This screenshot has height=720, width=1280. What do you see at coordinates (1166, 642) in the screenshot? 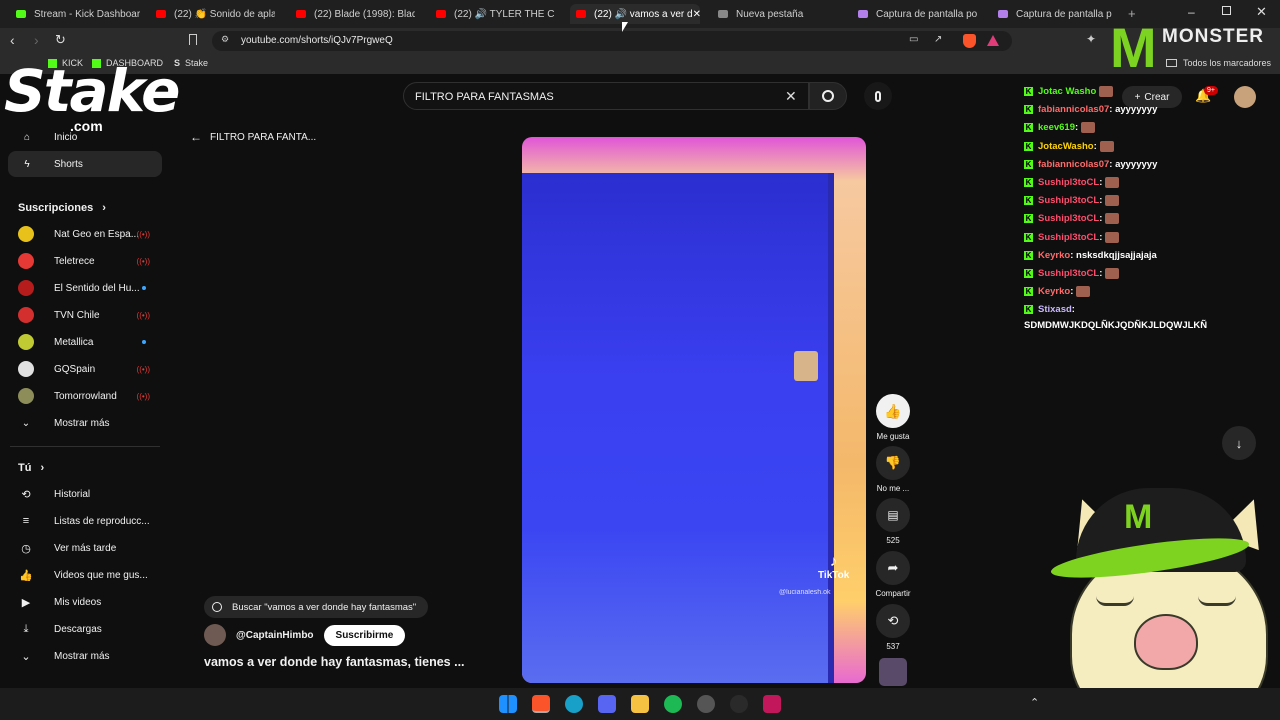
I see `cat-nose` at bounding box center [1166, 642].